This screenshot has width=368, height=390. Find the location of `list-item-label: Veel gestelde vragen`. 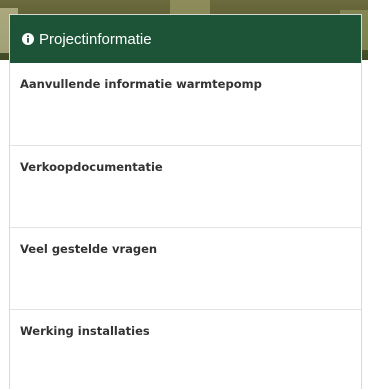

list-item-label: Veel gestelde vragen is located at coordinates (89, 249).